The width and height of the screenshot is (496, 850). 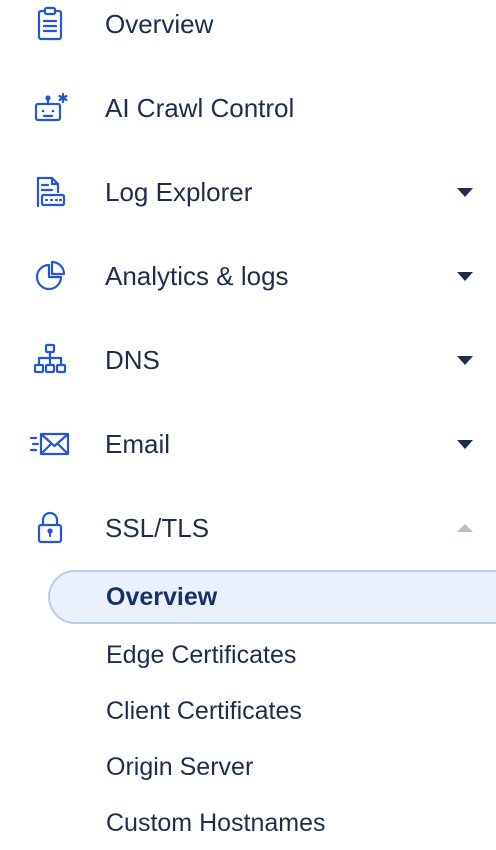 I want to click on sidebar-item-label: Log Explorer, so click(x=179, y=192).